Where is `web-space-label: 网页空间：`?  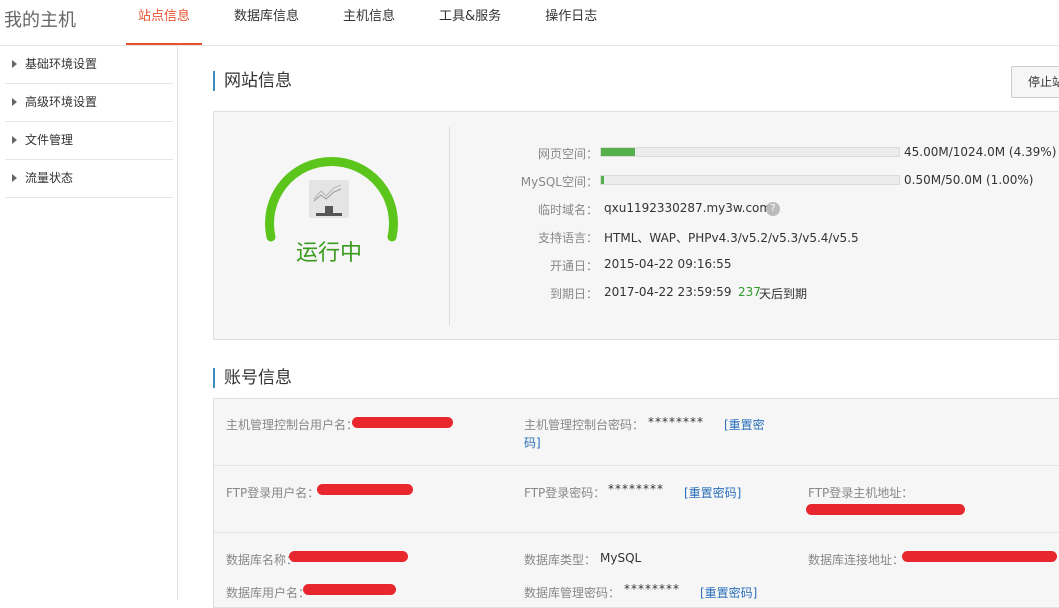
web-space-label: 网页空间： is located at coordinates (567, 154).